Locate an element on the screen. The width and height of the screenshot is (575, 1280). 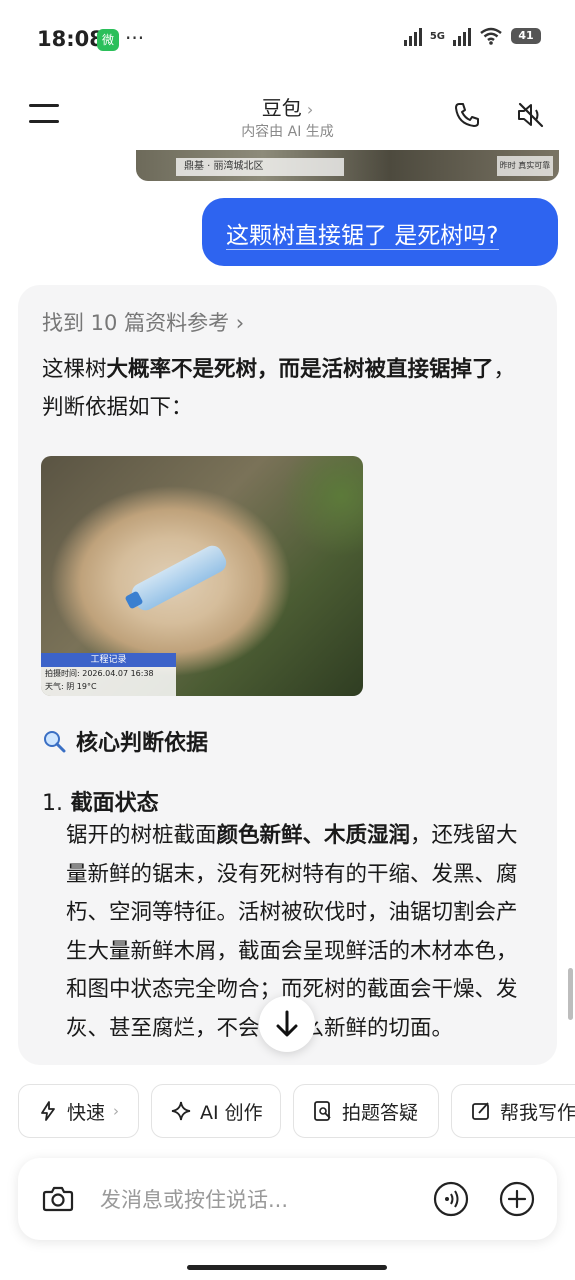
more-notifications-icon: ··· is located at coordinates (135, 38).